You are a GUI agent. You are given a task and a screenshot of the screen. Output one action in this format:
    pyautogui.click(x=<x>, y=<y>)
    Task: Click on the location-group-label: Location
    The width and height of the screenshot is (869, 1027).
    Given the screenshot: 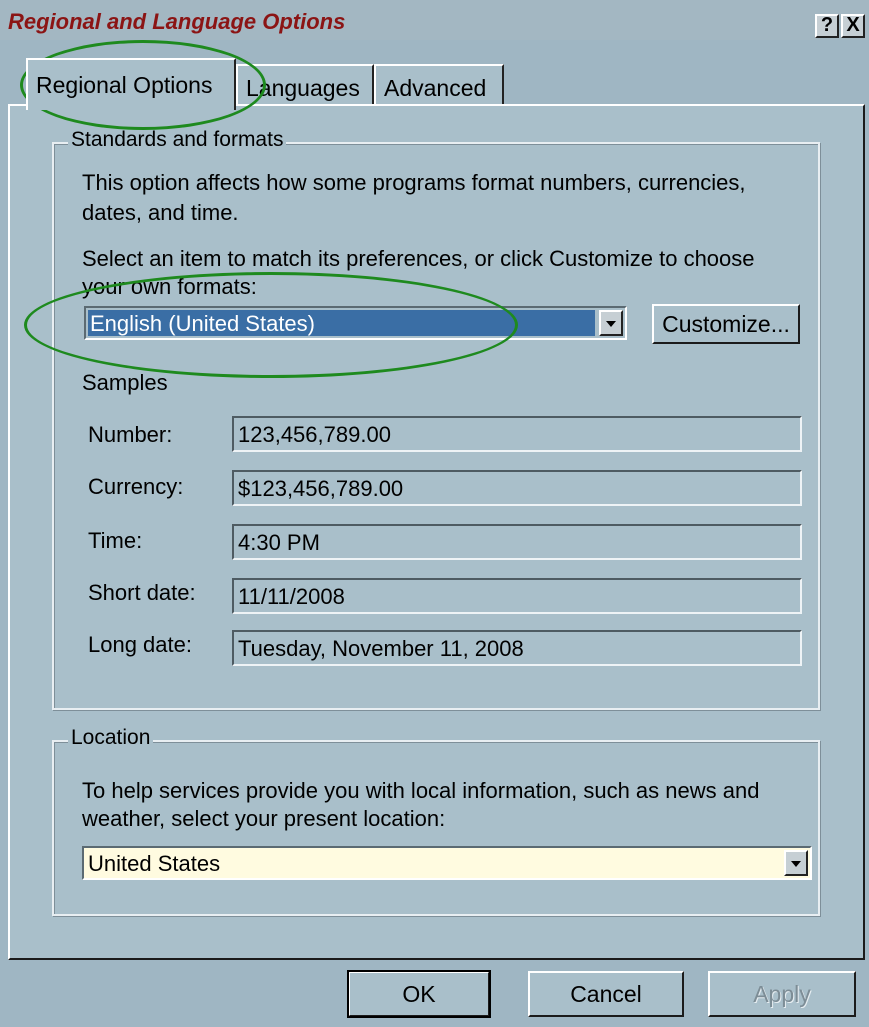 What is the action you would take?
    pyautogui.click(x=111, y=738)
    